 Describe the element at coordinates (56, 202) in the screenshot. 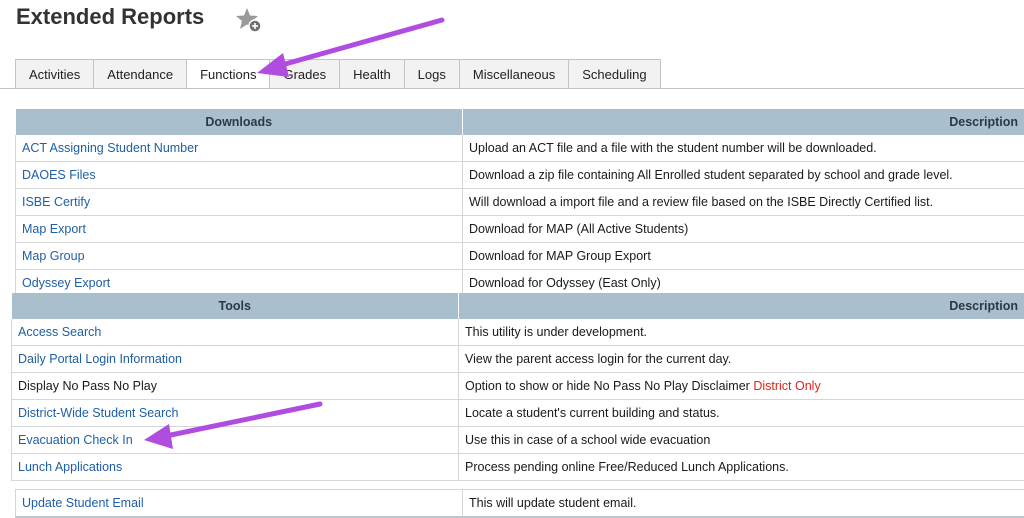

I see `isbe-certify-link: ISBE Certify` at that location.